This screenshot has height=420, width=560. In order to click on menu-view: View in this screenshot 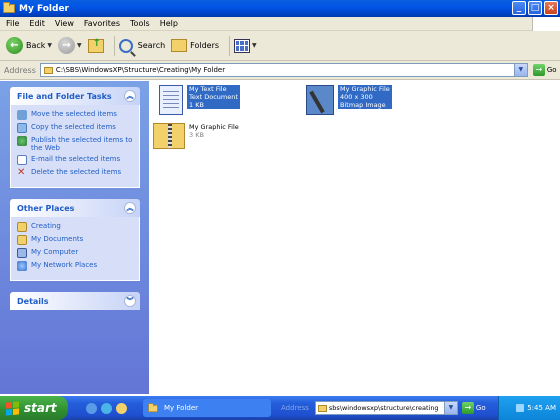, I will do `click(64, 23)`.